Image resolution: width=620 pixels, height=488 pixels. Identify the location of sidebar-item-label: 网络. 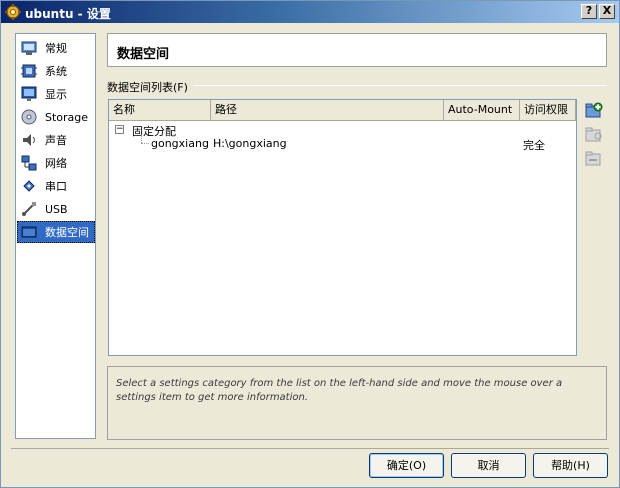
(56, 163).